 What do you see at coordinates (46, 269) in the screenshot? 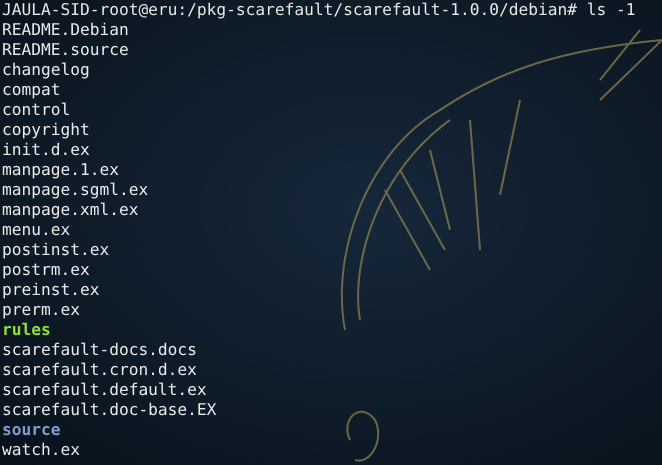
I see `file-name: postrm.ex` at bounding box center [46, 269].